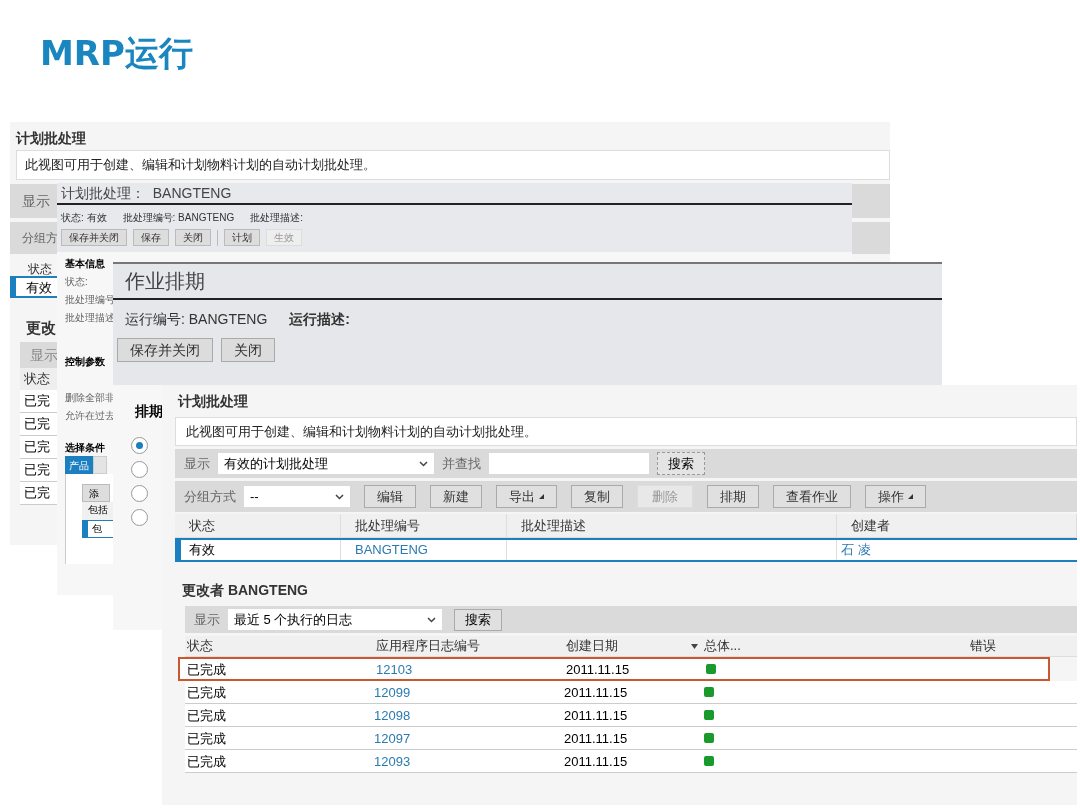  What do you see at coordinates (592, 646) in the screenshot?
I see `column-header: 创建日期` at bounding box center [592, 646].